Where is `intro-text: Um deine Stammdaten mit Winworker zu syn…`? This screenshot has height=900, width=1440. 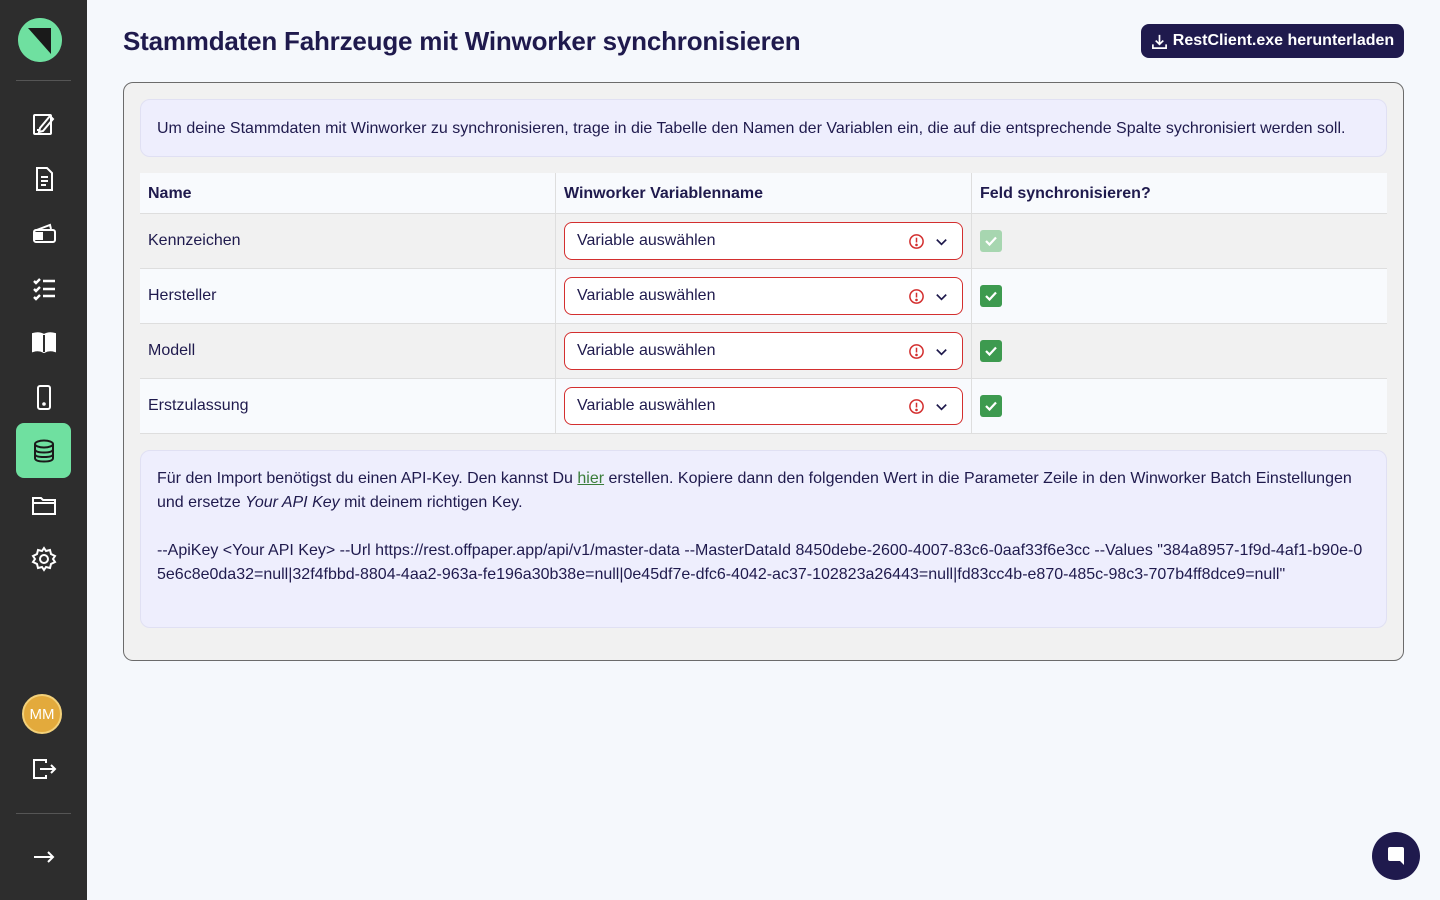 intro-text: Um deine Stammdaten mit Winworker zu syn… is located at coordinates (751, 128).